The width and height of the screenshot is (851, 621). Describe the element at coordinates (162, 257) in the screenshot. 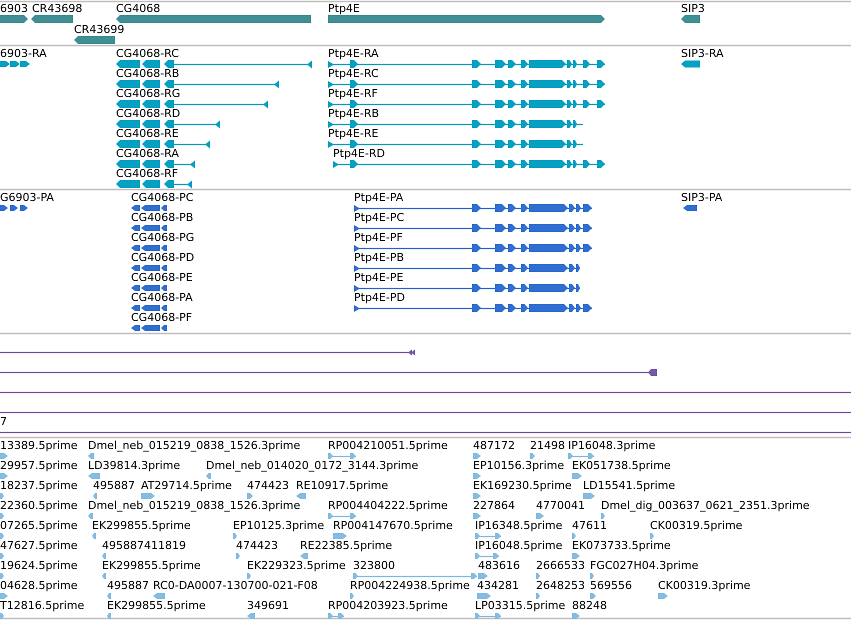

I see `feature-label: CG4068-PD` at that location.